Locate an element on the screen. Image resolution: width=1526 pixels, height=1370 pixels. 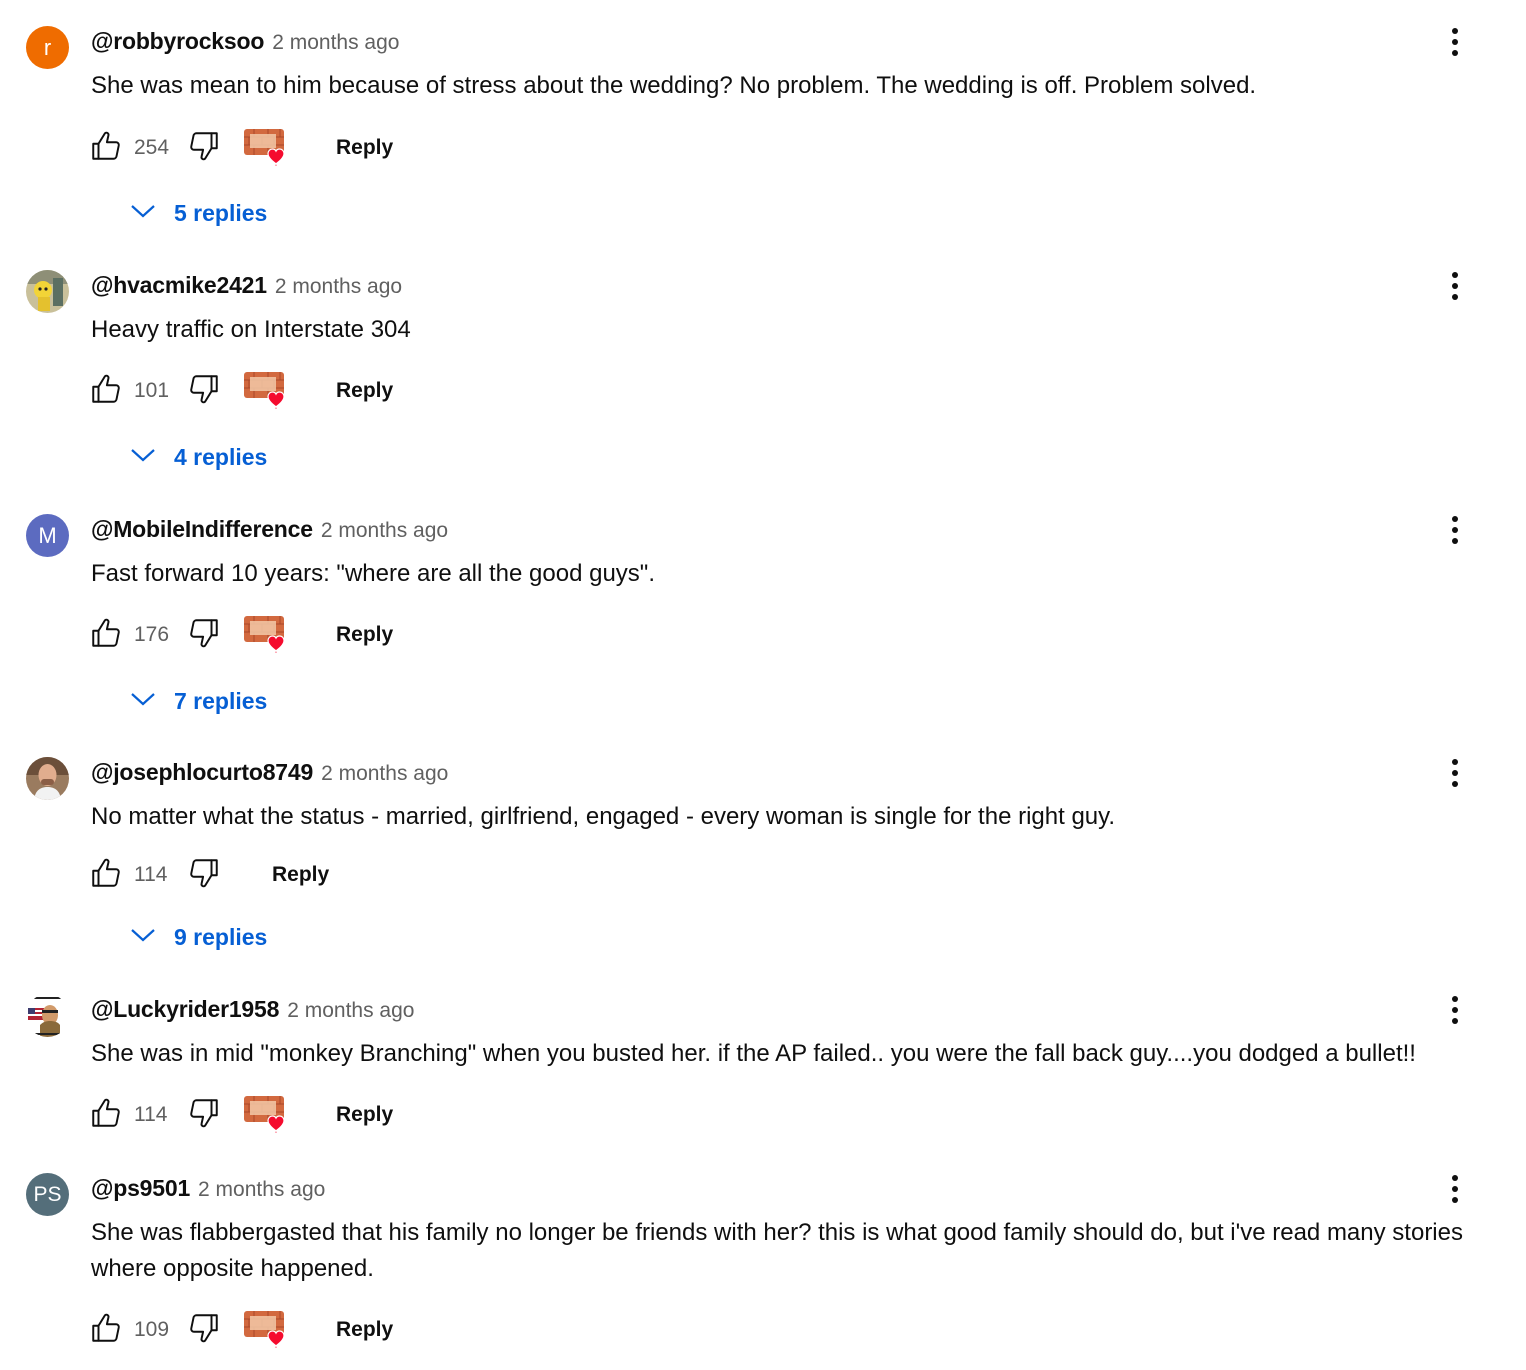
comment-text: Heavy traffic on Interstate 304 is located at coordinates (251, 329).